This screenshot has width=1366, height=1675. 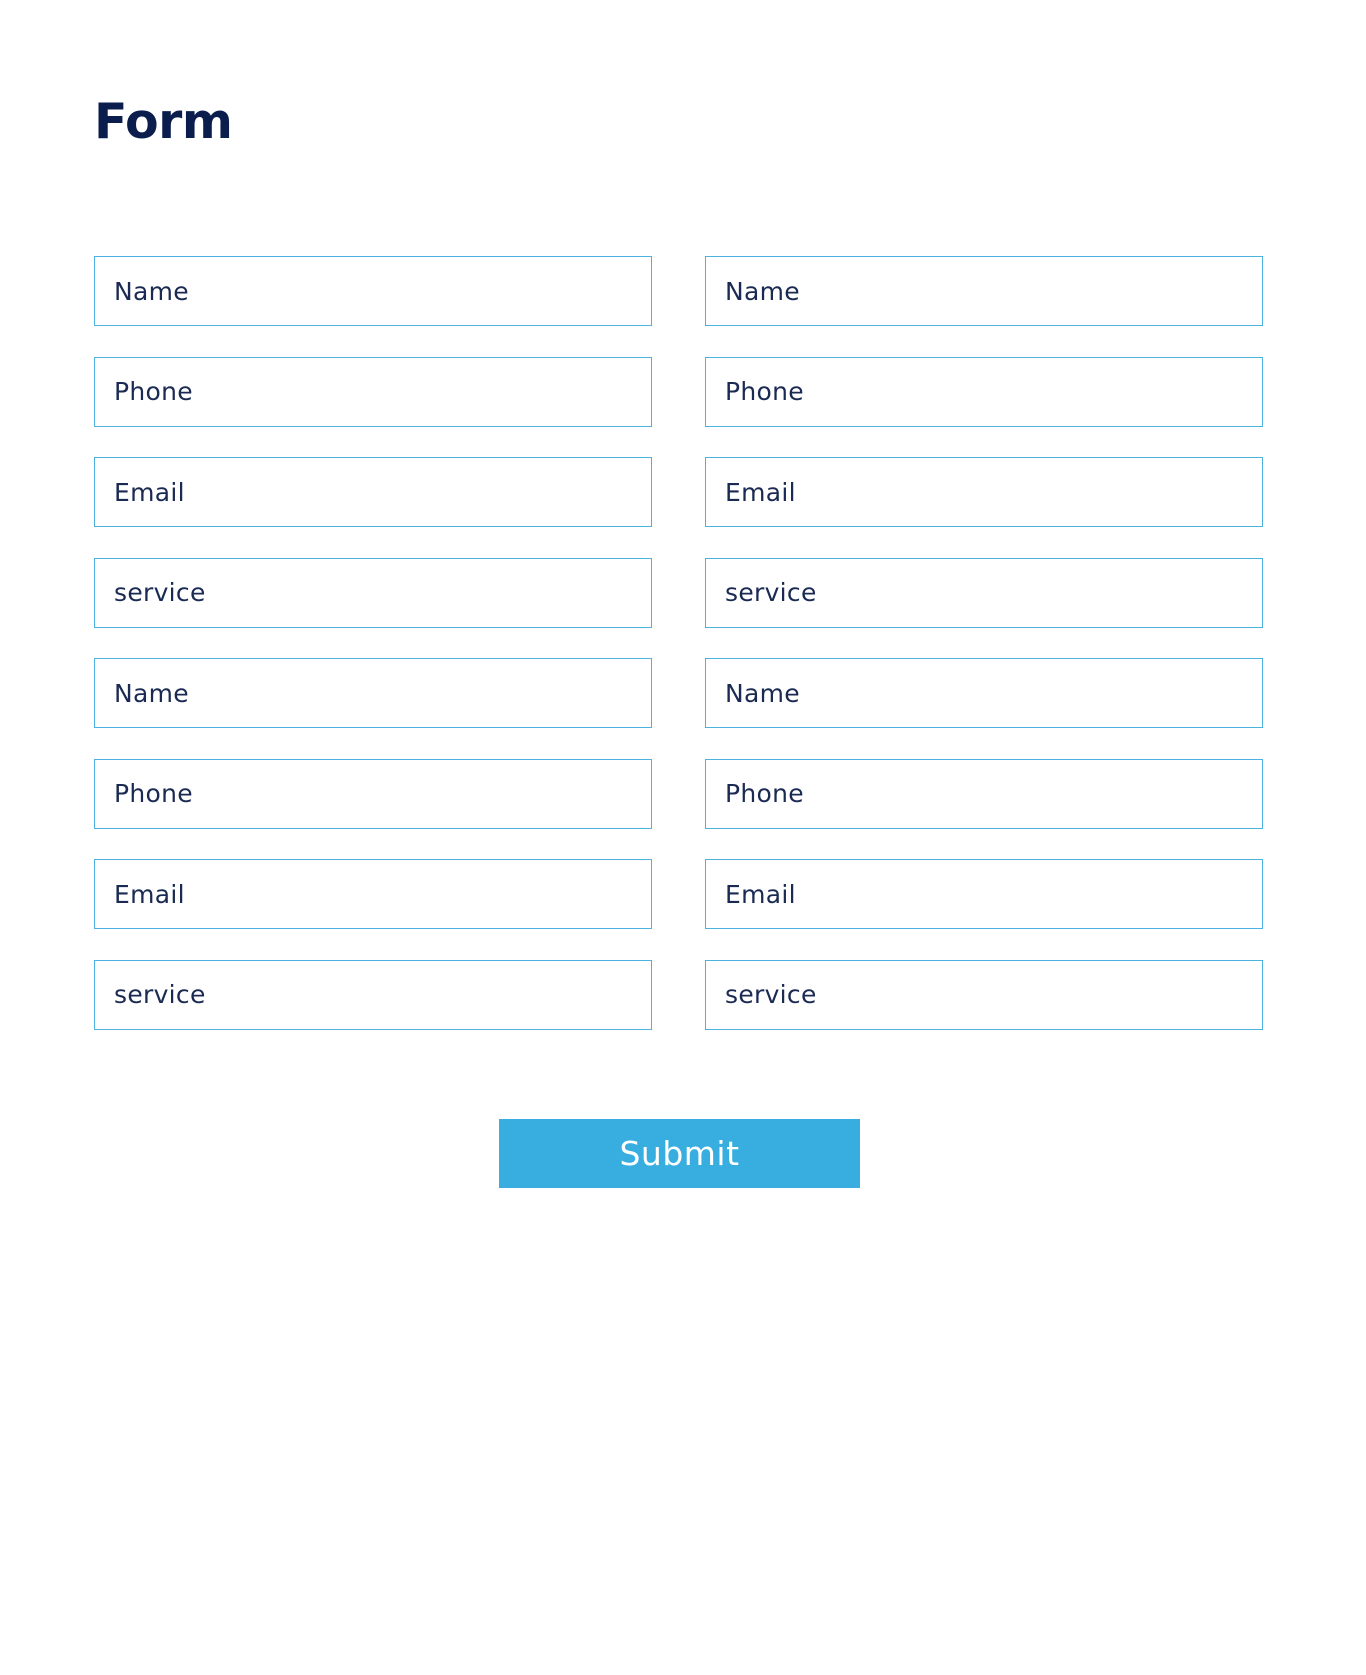 What do you see at coordinates (679, 1153) in the screenshot?
I see `submit-button: Submit` at bounding box center [679, 1153].